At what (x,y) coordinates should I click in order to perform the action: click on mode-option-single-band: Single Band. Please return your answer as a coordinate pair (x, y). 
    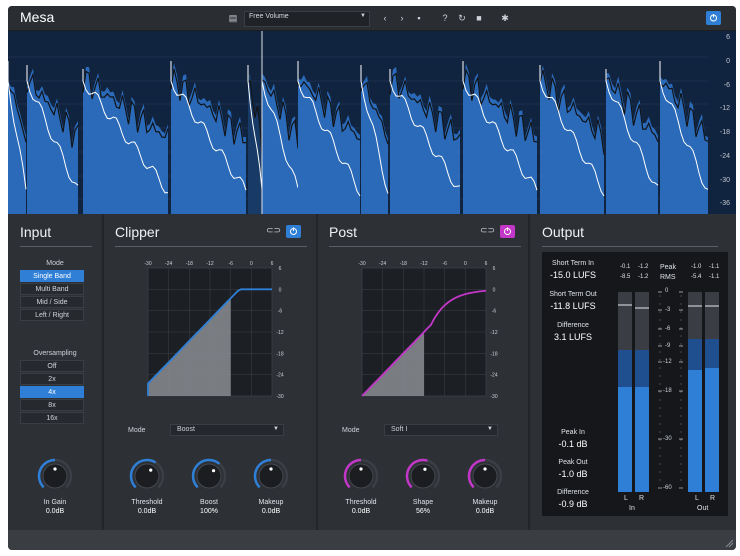
    Looking at the image, I should click on (52, 276).